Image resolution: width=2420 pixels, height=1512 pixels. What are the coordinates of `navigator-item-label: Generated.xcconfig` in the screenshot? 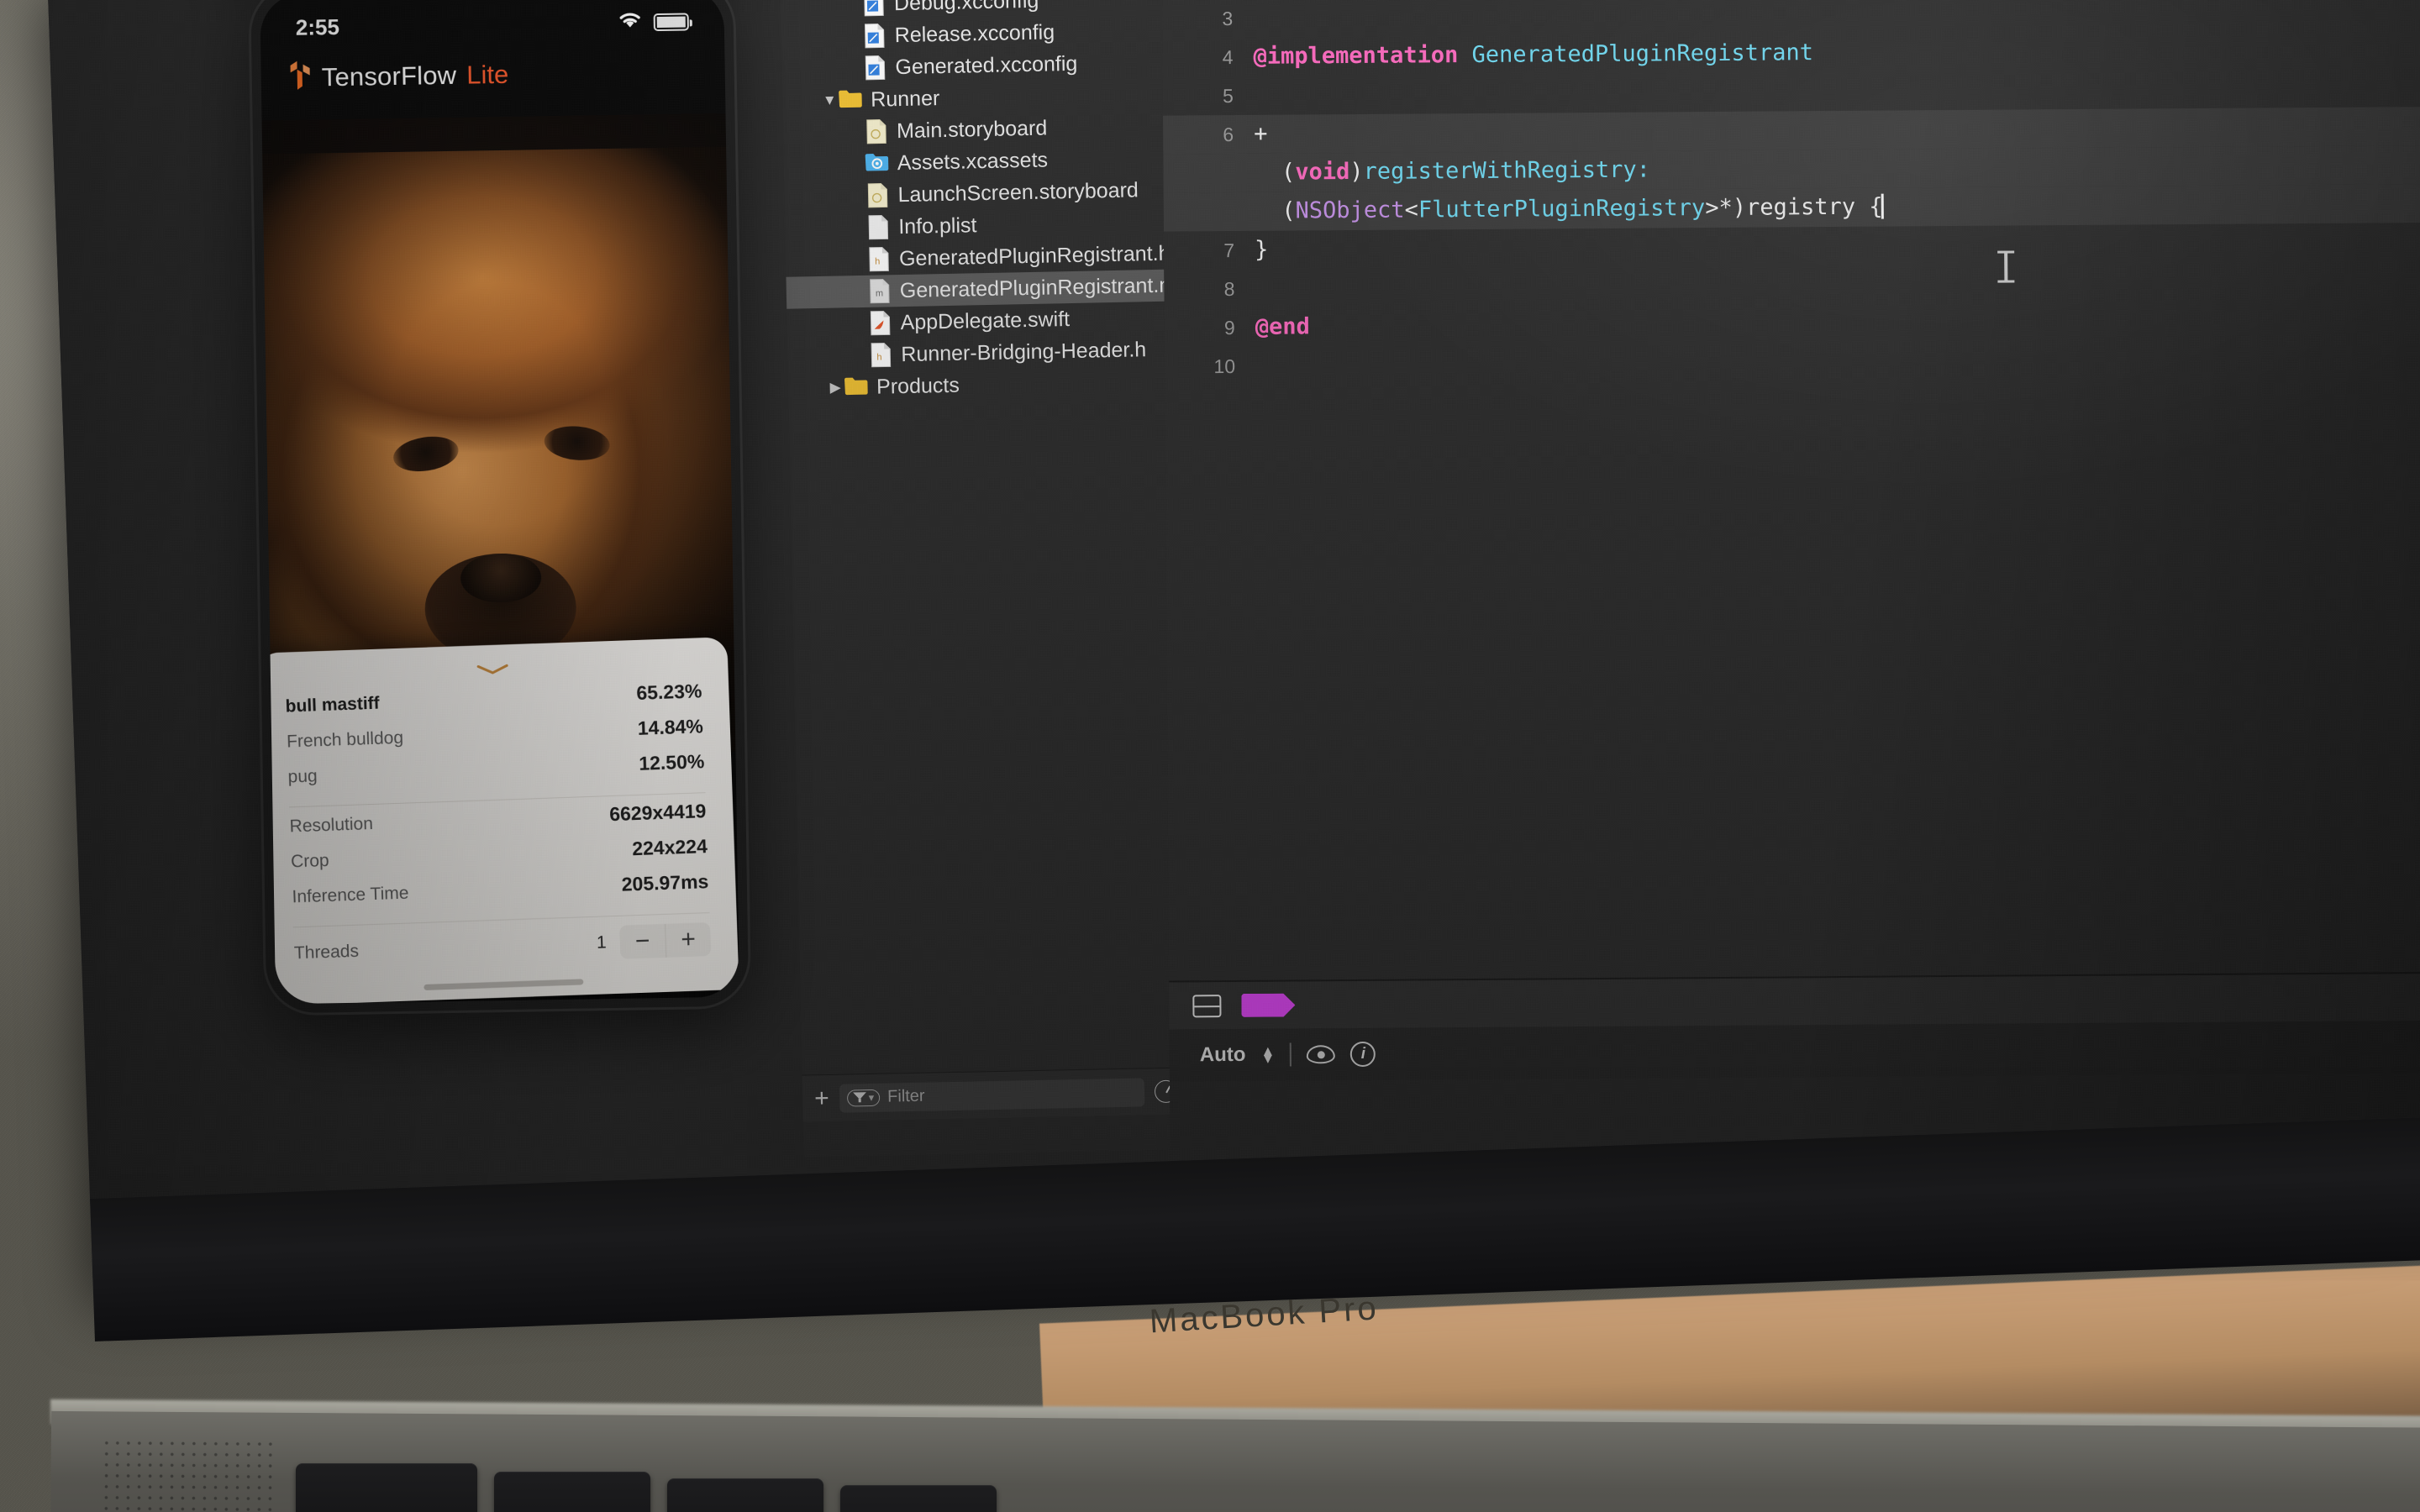 It's located at (987, 65).